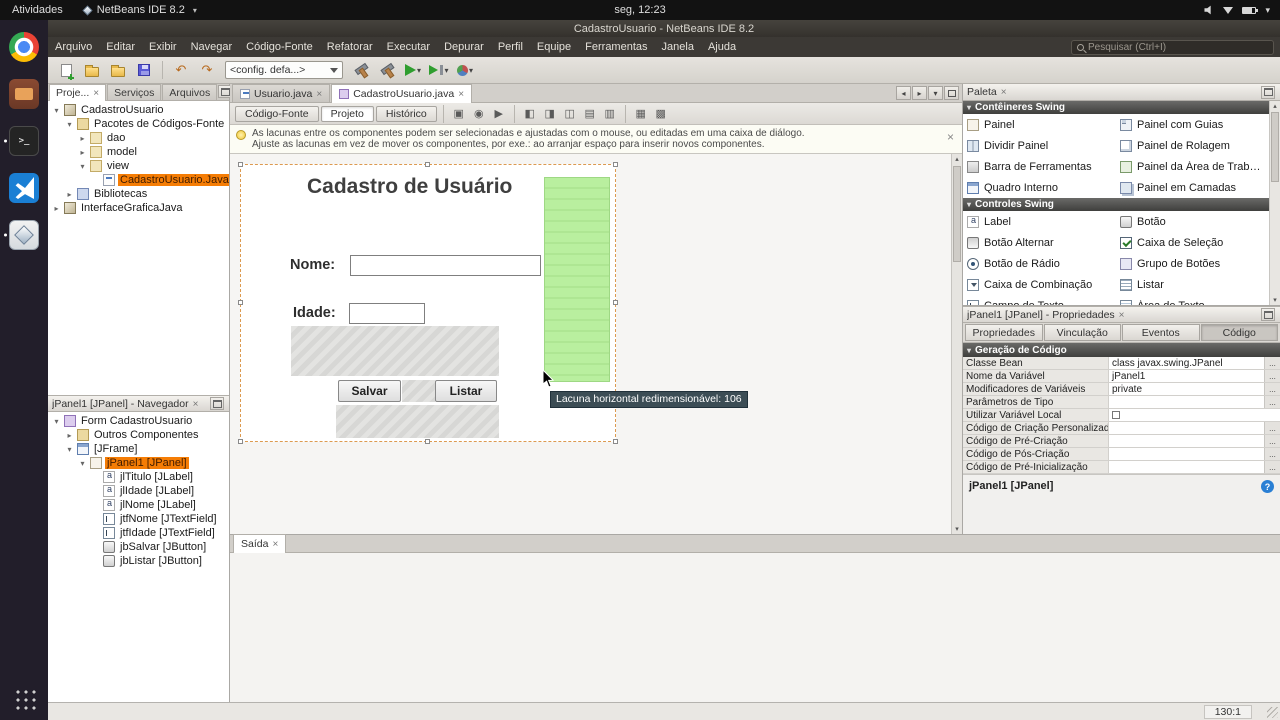 The image size is (1280, 720). What do you see at coordinates (479, 113) in the screenshot?
I see `connection-mode-icon` at bounding box center [479, 113].